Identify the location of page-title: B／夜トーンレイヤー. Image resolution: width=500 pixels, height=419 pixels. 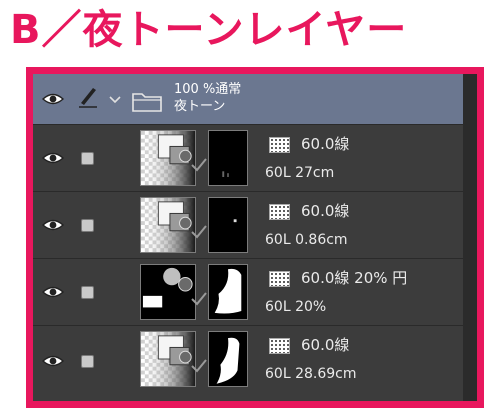
(209, 30).